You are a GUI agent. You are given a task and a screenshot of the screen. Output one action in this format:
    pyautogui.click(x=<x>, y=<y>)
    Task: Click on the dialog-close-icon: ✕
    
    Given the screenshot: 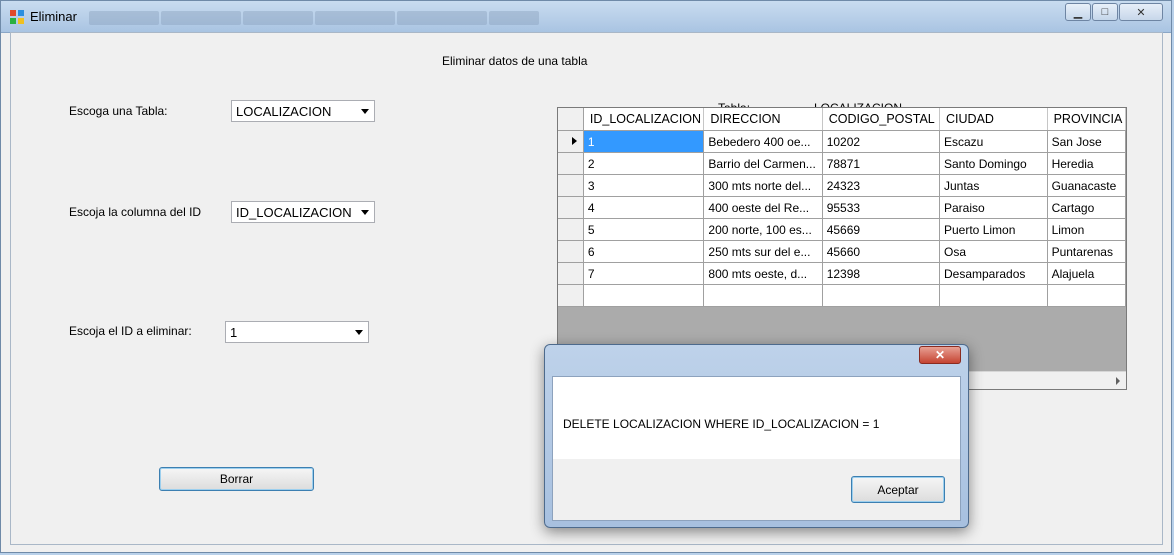 What is the action you would take?
    pyautogui.click(x=940, y=355)
    